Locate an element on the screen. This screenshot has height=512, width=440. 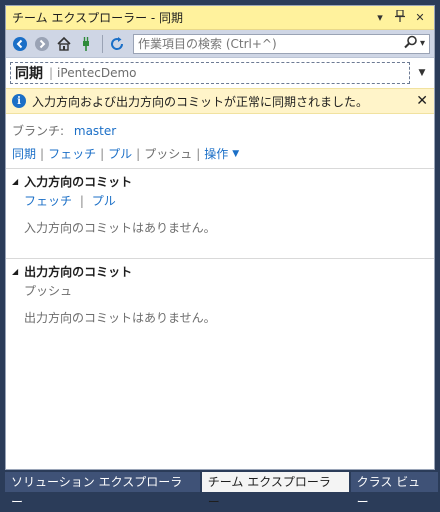
refresh-icon is located at coordinates (117, 44).